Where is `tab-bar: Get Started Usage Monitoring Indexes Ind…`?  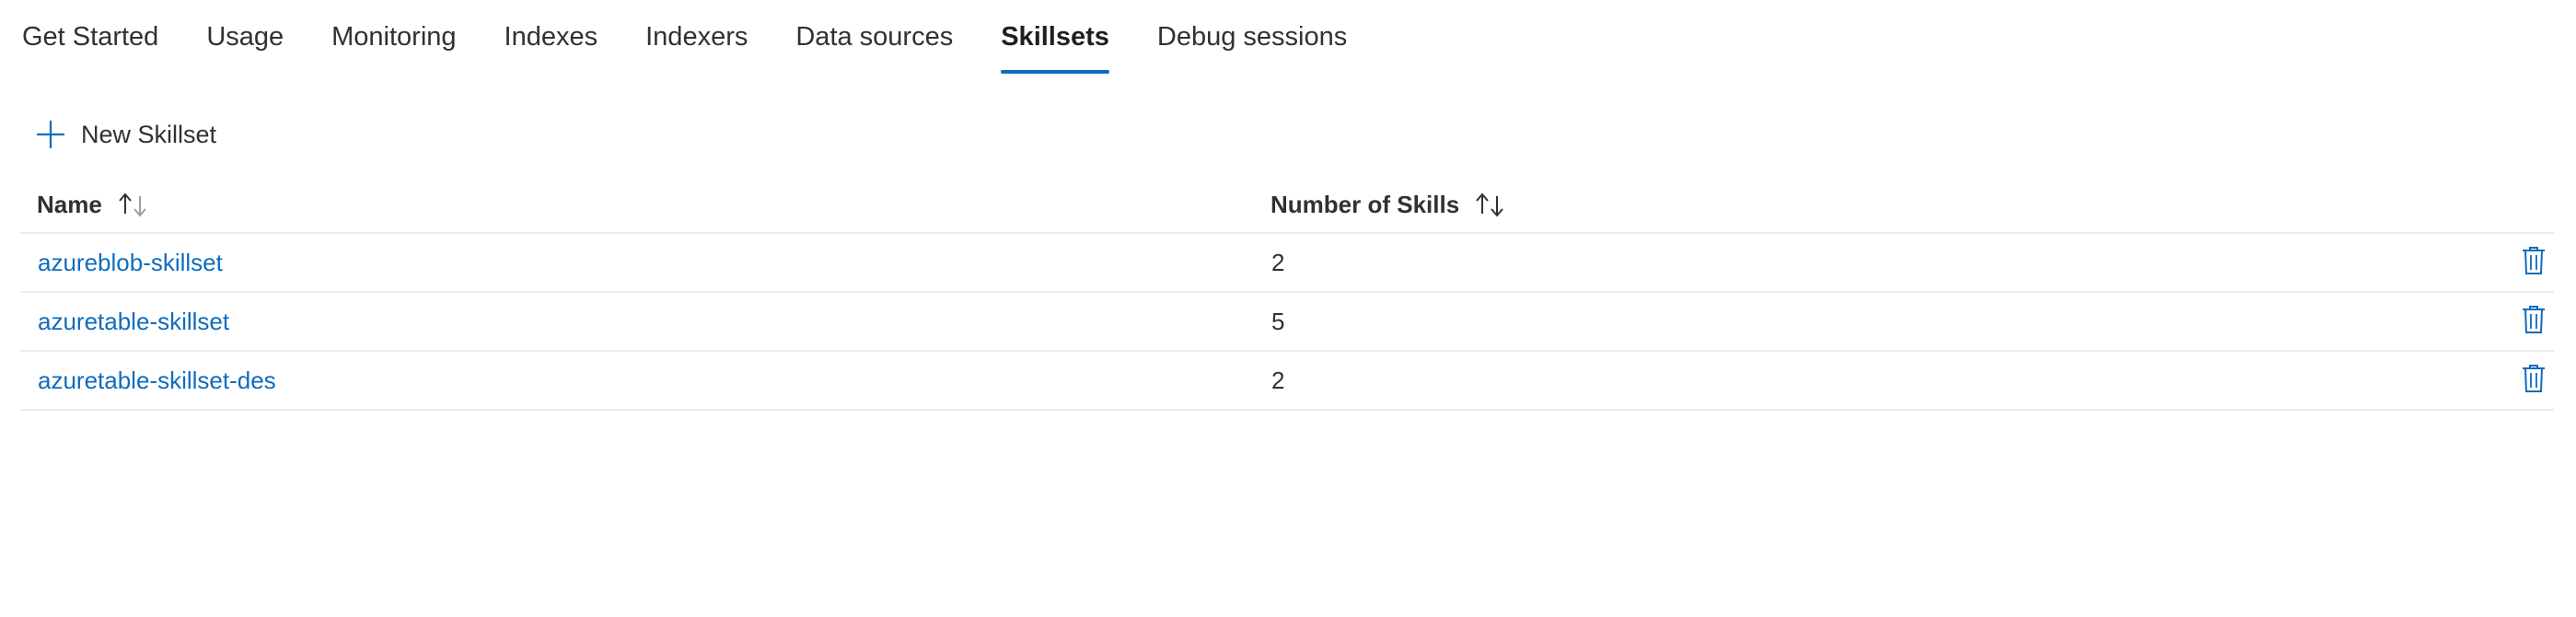
tab-bar: Get Started Usage Monitoring Indexes Ind… is located at coordinates (708, 48).